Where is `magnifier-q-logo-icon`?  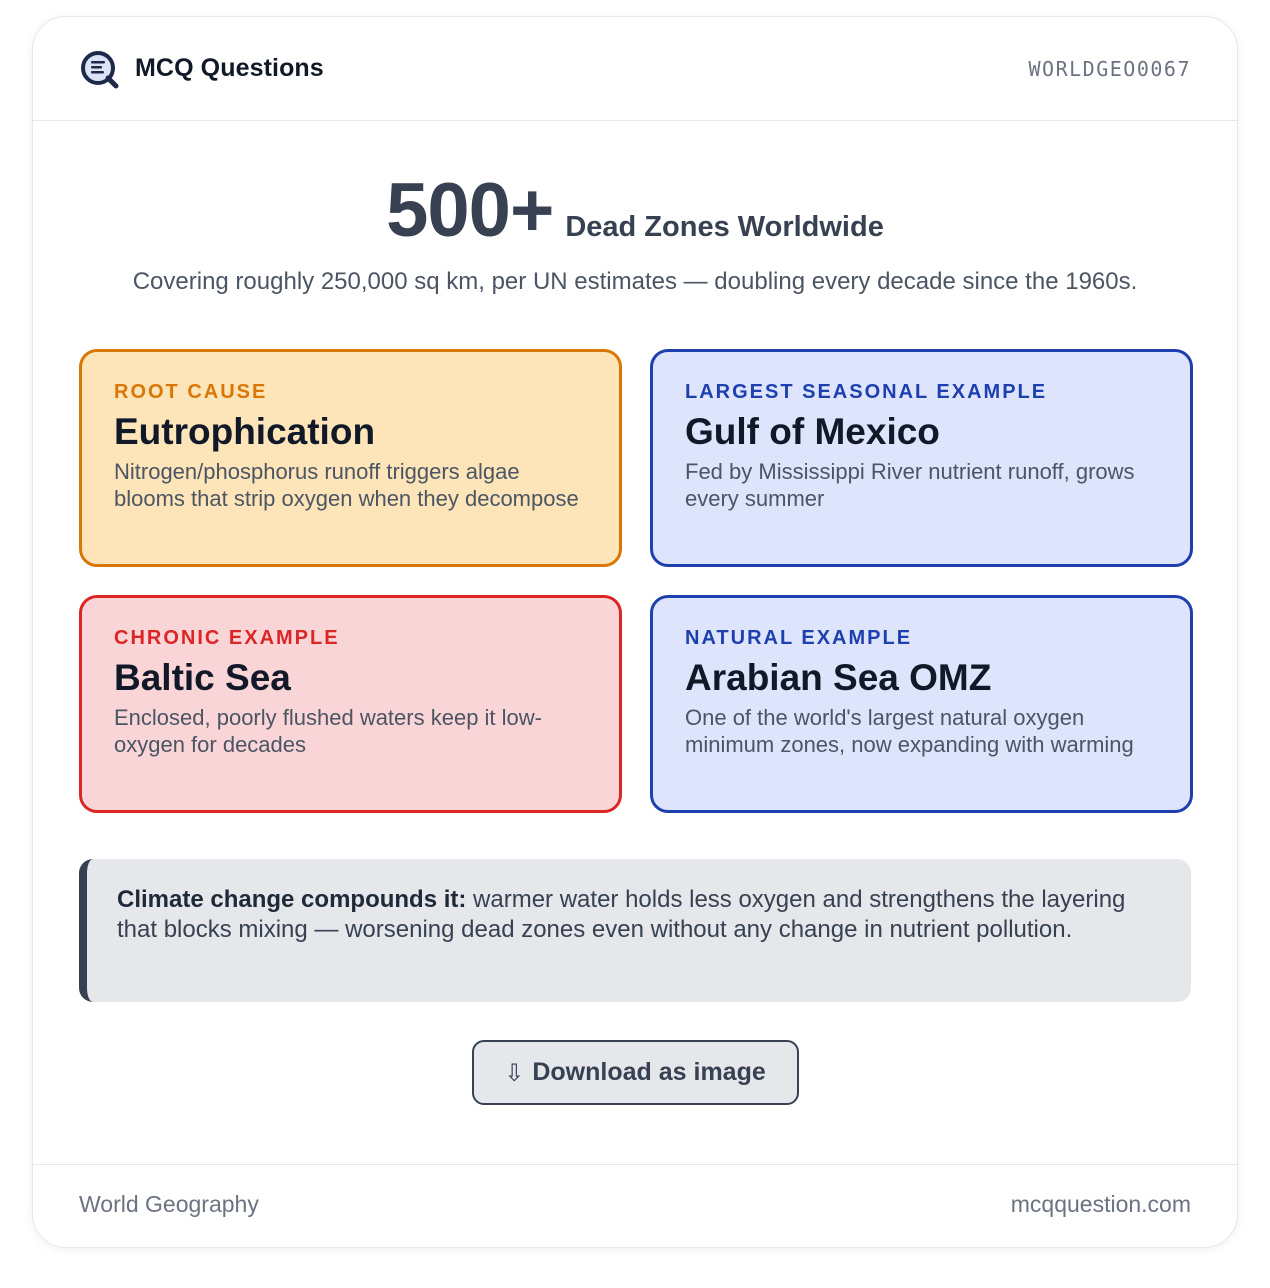 magnifier-q-logo-icon is located at coordinates (100, 69).